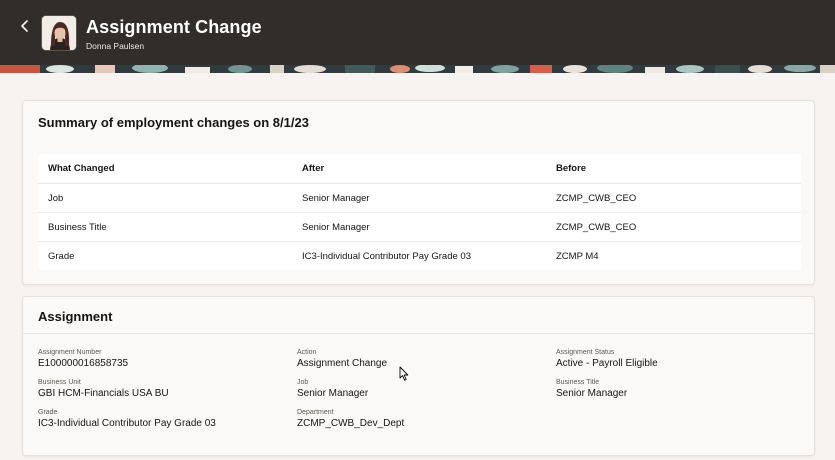 This screenshot has width=835, height=460. What do you see at coordinates (577, 256) in the screenshot?
I see `cell-before: ZCMP M4` at bounding box center [577, 256].